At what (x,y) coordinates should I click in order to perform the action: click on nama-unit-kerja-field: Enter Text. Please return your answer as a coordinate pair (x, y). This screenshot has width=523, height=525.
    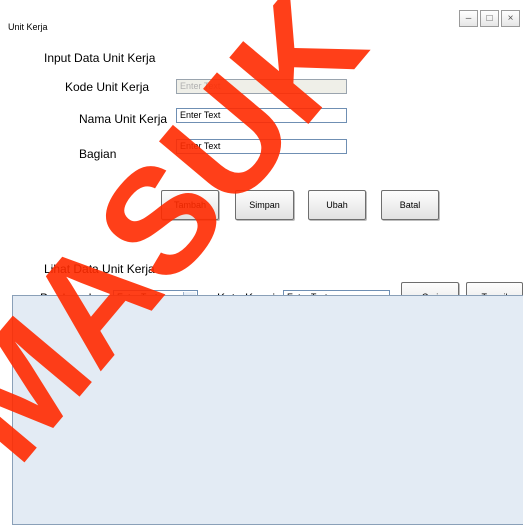
    Looking at the image, I should click on (261, 115).